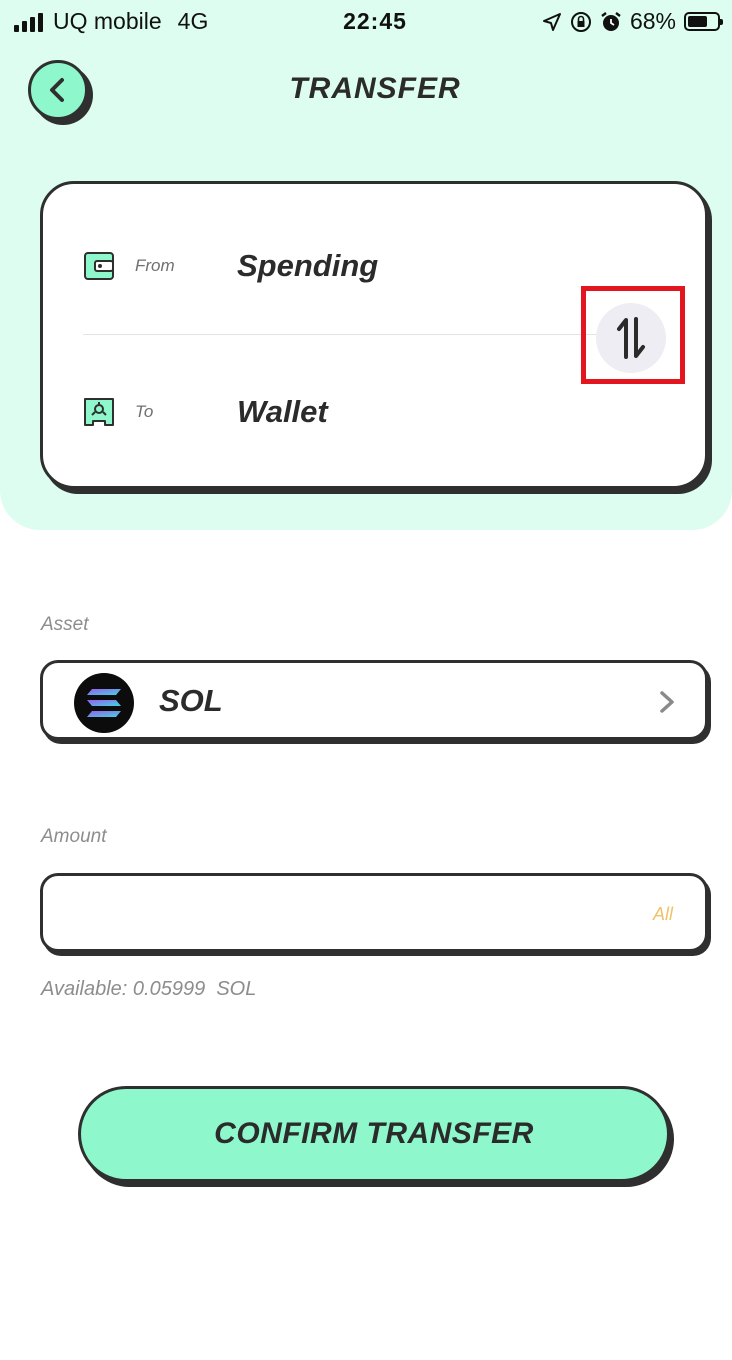 The image size is (732, 1360). Describe the element at coordinates (374, 1134) in the screenshot. I see `confirm-transfer-button: CONFIRM TRANSFER` at that location.